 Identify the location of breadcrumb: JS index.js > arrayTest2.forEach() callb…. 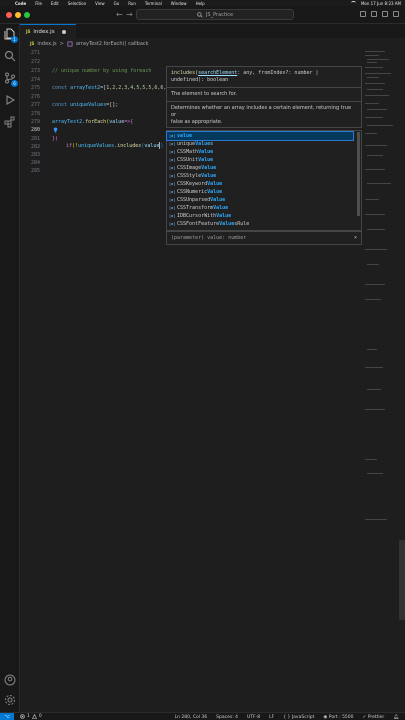
(212, 43).